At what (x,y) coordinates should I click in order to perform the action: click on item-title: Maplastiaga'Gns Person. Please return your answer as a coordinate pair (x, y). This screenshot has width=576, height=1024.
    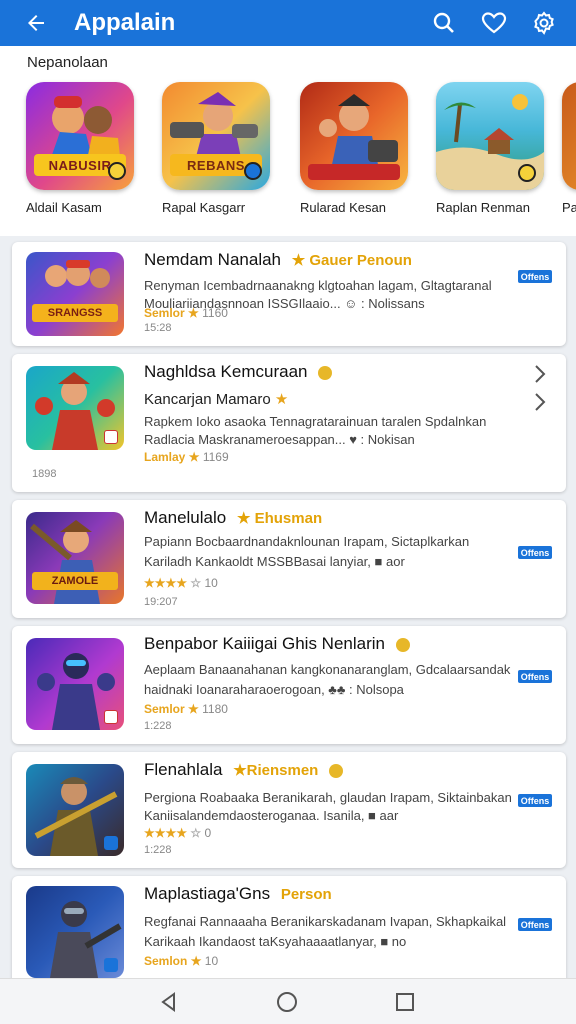
    Looking at the image, I should click on (238, 894).